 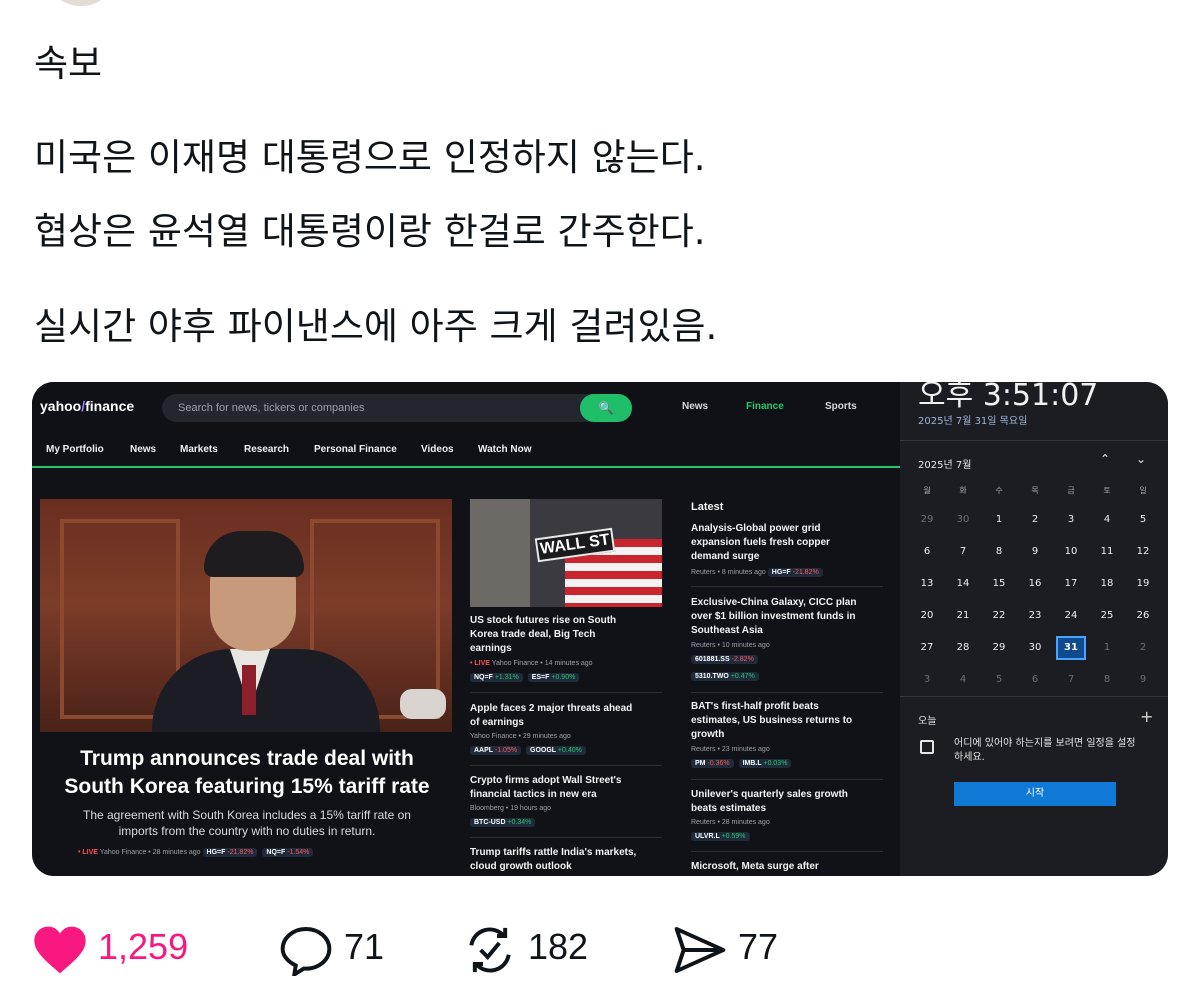 What do you see at coordinates (841, 406) in the screenshot?
I see `top-nav-sports: Sports` at bounding box center [841, 406].